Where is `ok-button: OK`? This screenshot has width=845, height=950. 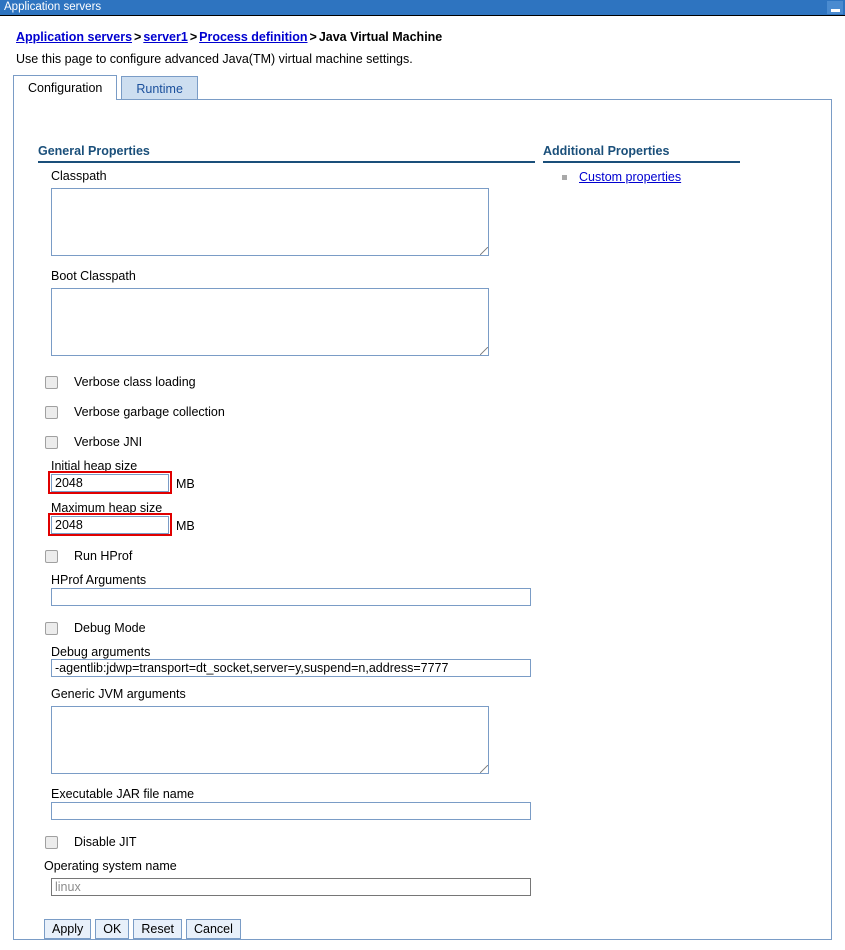
ok-button: OK is located at coordinates (112, 929).